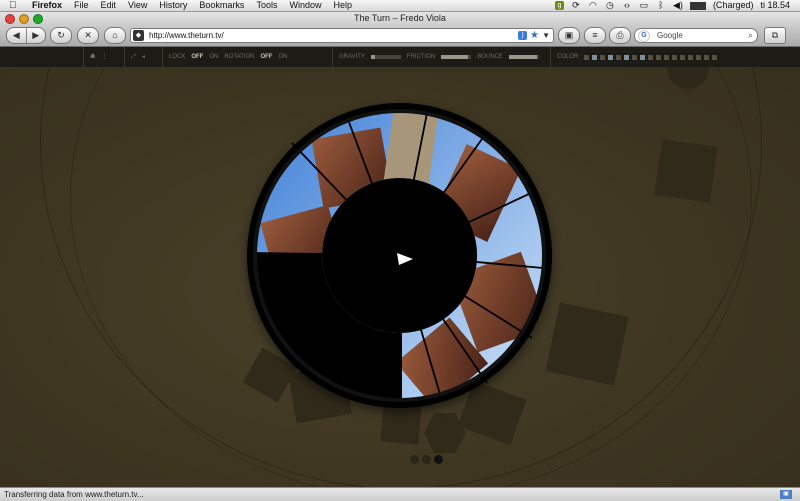 This screenshot has height=501, width=800. I want to click on close-window-button, so click(10, 19).